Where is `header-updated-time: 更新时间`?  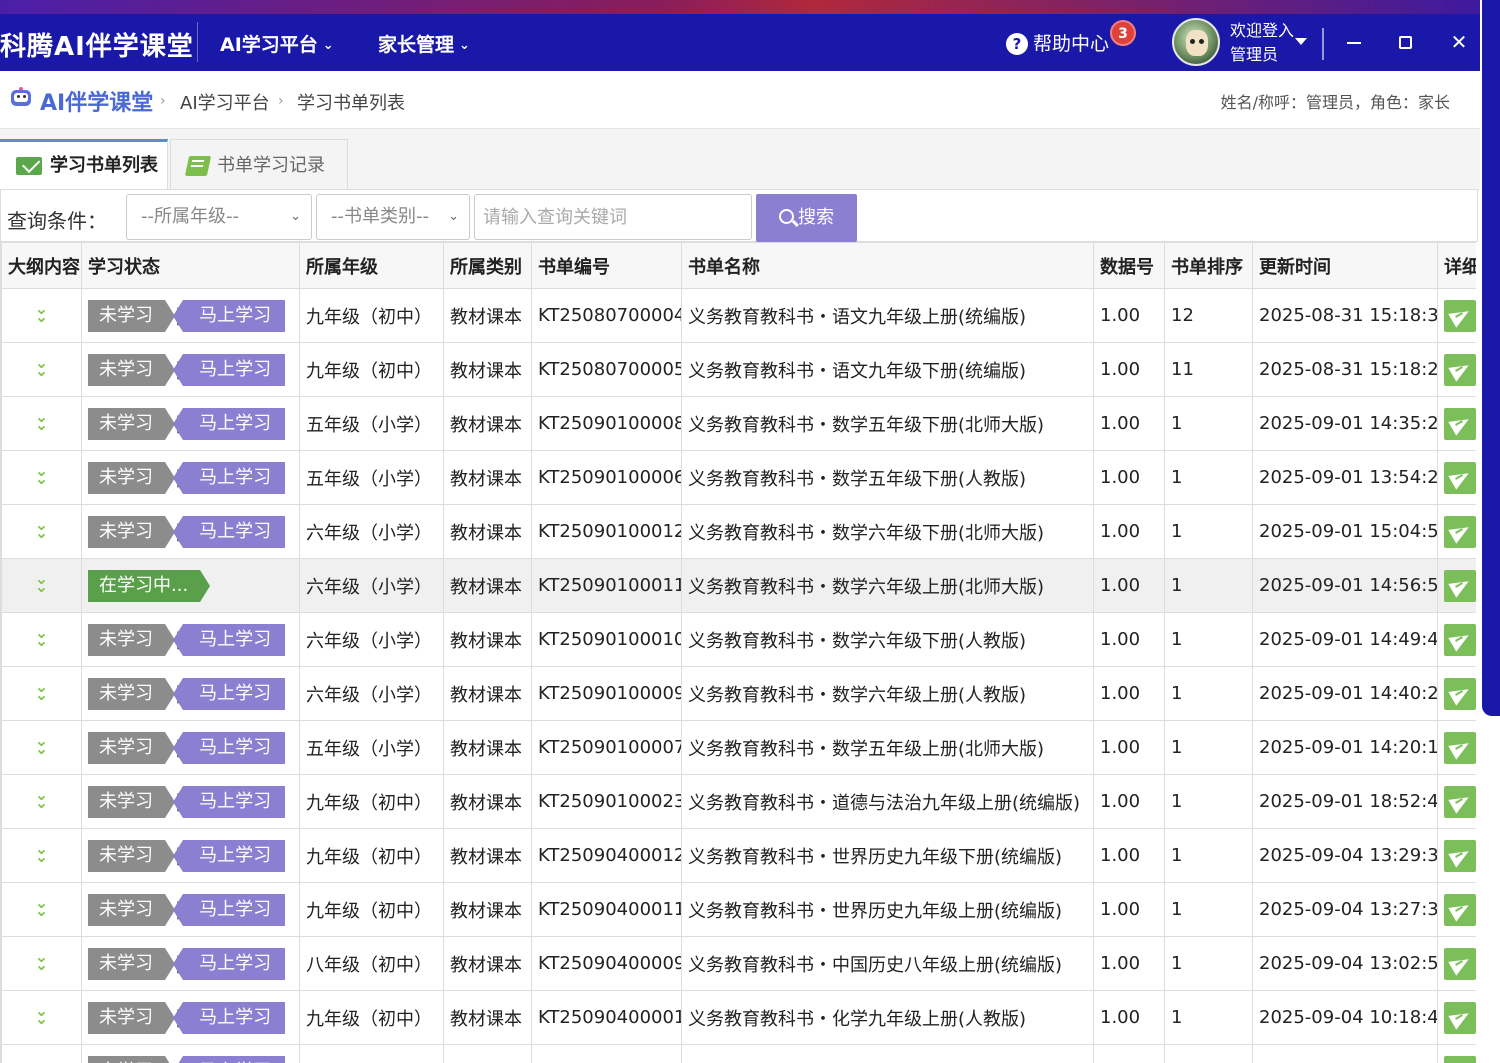
header-updated-time: 更新时间 is located at coordinates (1345, 265).